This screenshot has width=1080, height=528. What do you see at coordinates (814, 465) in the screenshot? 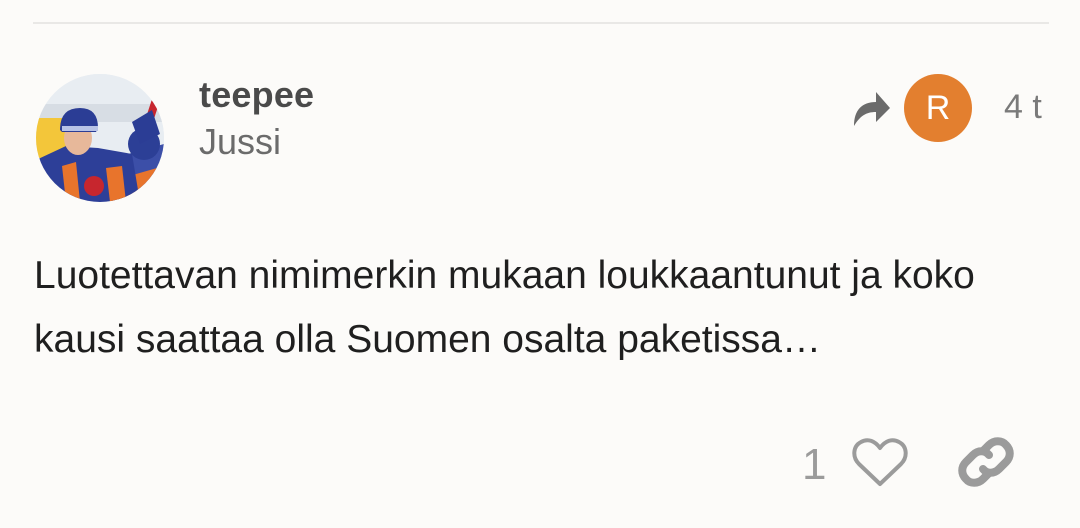
I see `like-count: 1` at bounding box center [814, 465].